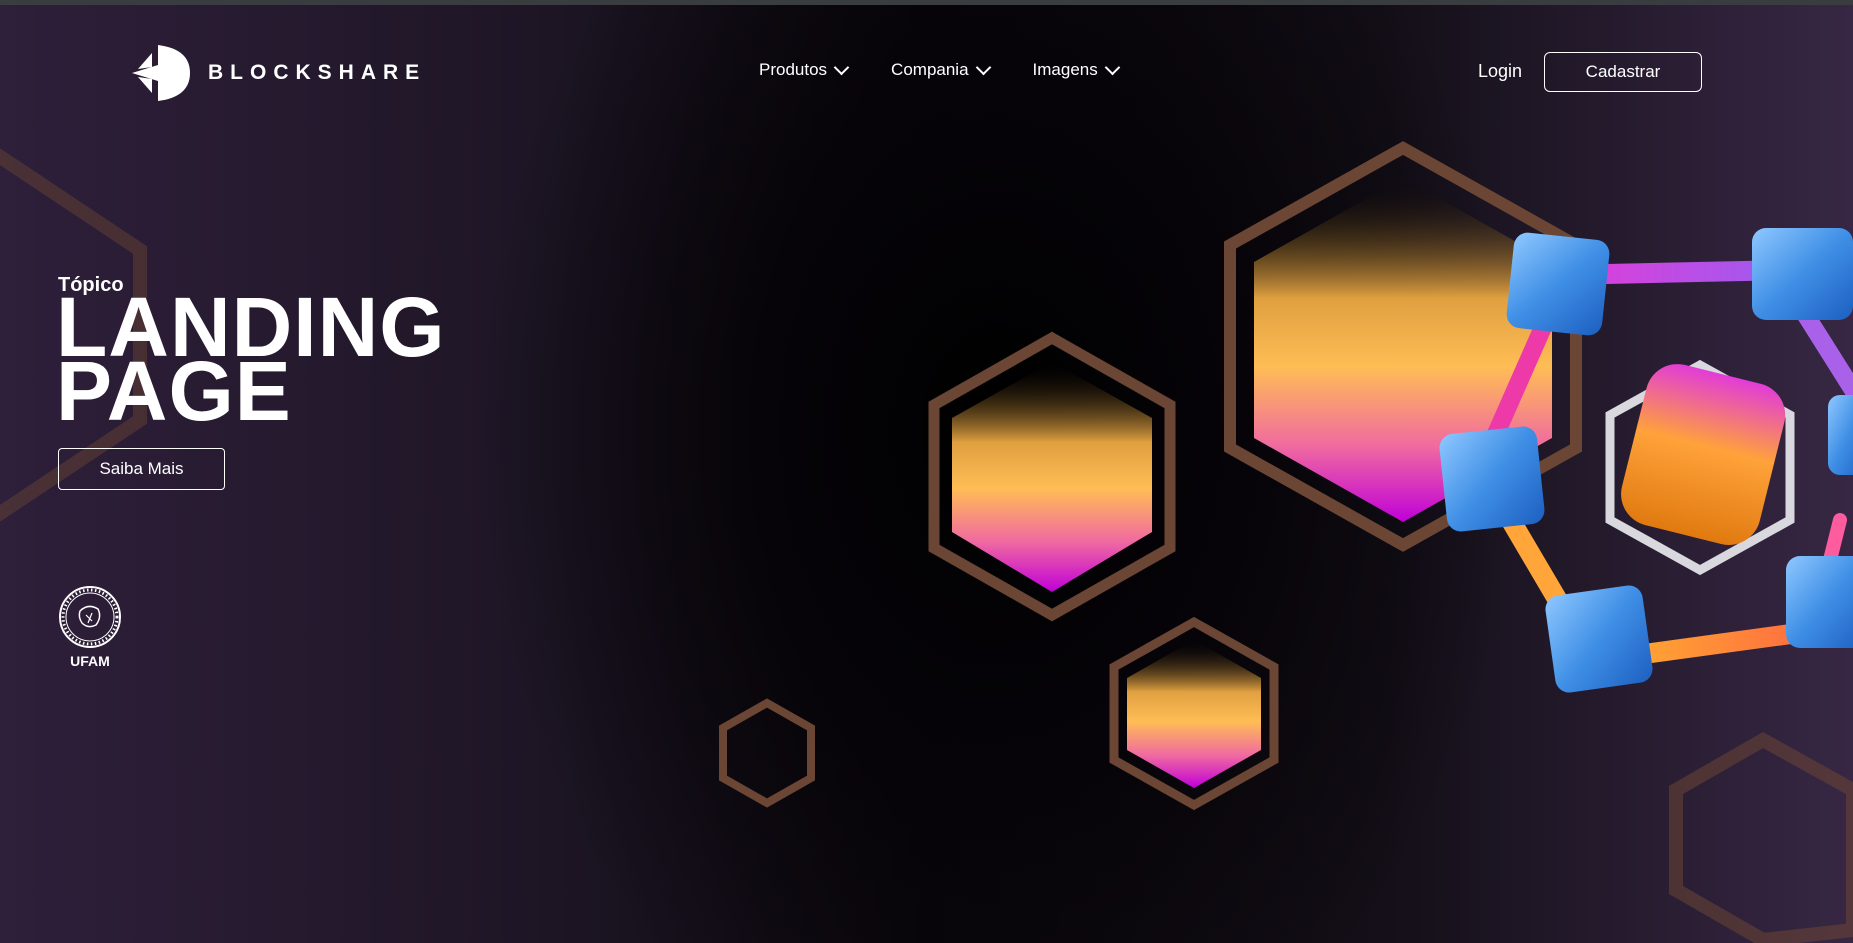 Image resolution: width=1853 pixels, height=943 pixels. What do you see at coordinates (90, 661) in the screenshot?
I see `partner-label: UFAM` at bounding box center [90, 661].